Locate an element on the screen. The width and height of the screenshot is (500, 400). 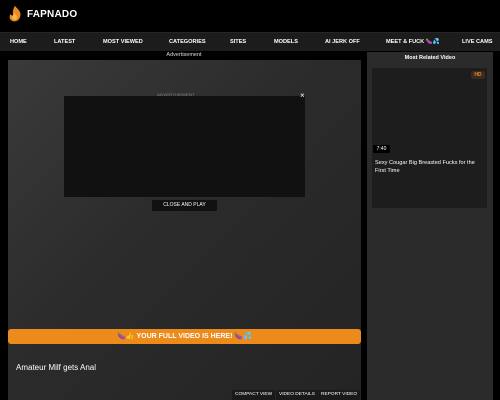
logo-text: FAPNADO is located at coordinates (52, 14).